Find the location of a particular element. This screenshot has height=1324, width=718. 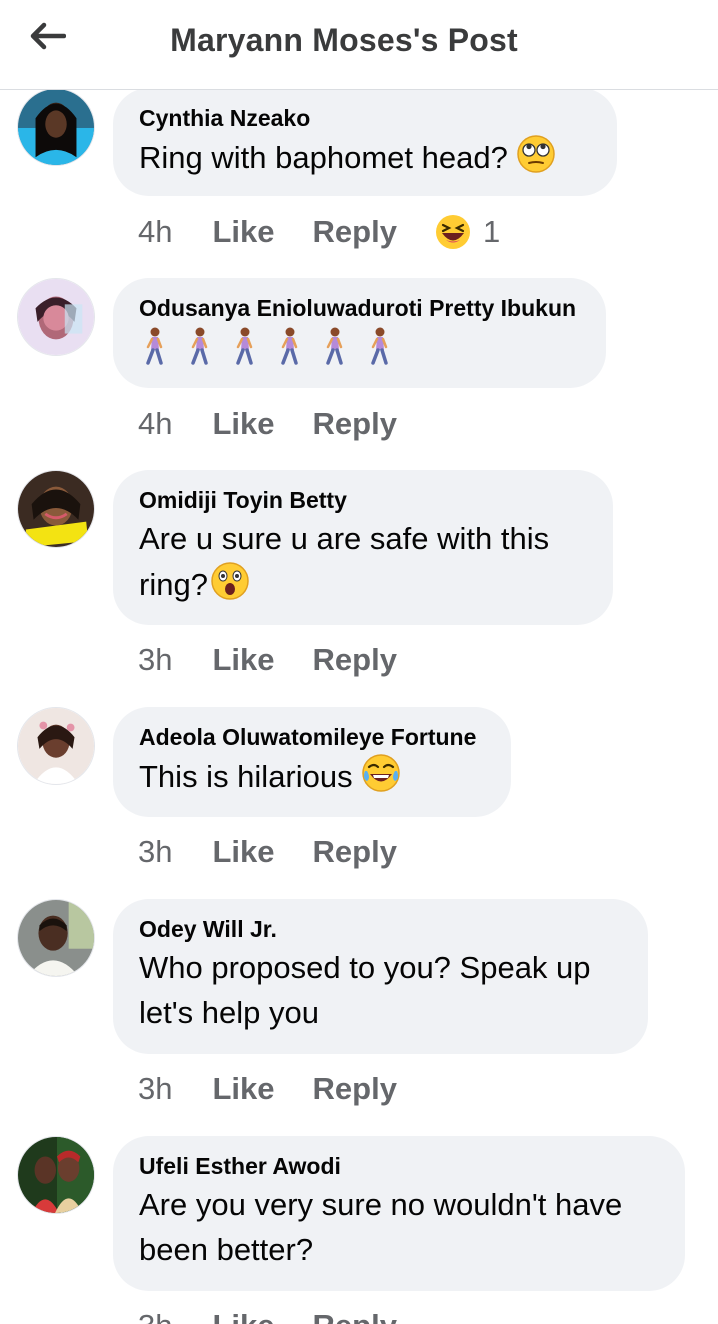

post-header: Maryann Moses's Post is located at coordinates (359, 45).